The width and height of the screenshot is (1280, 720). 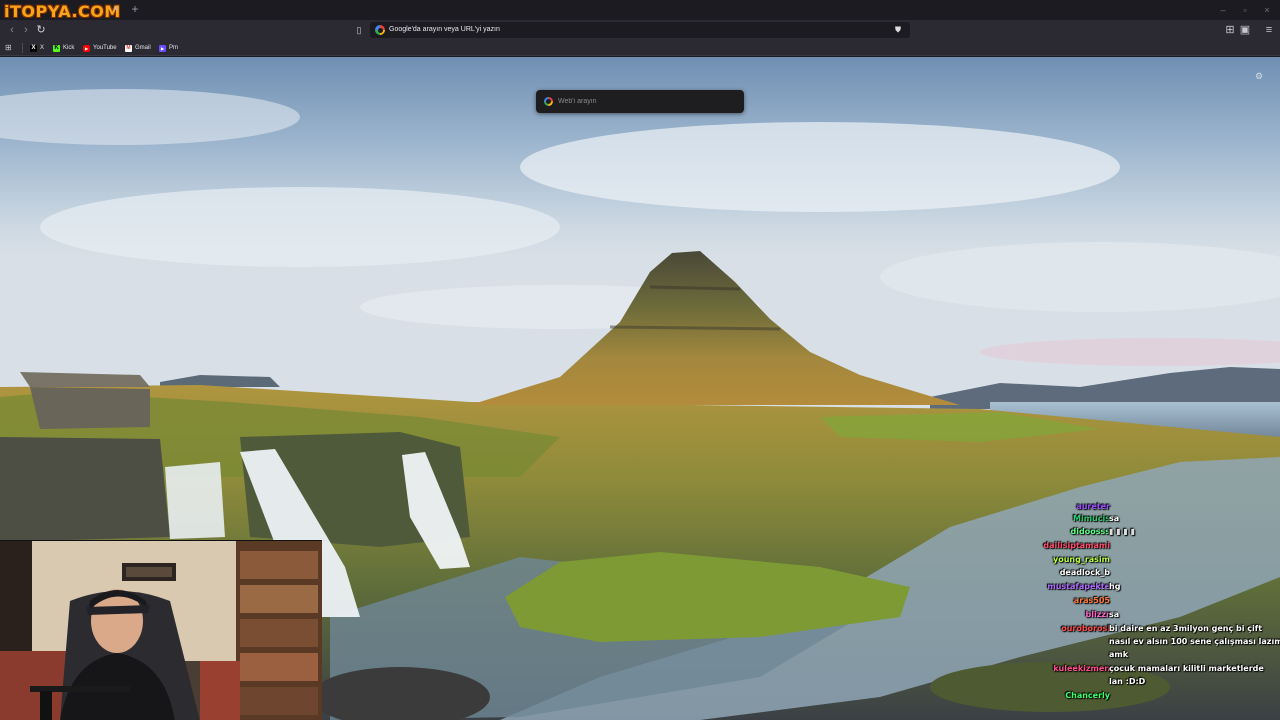 What do you see at coordinates (899, 30) in the screenshot?
I see `shield-icon: ⛊` at bounding box center [899, 30].